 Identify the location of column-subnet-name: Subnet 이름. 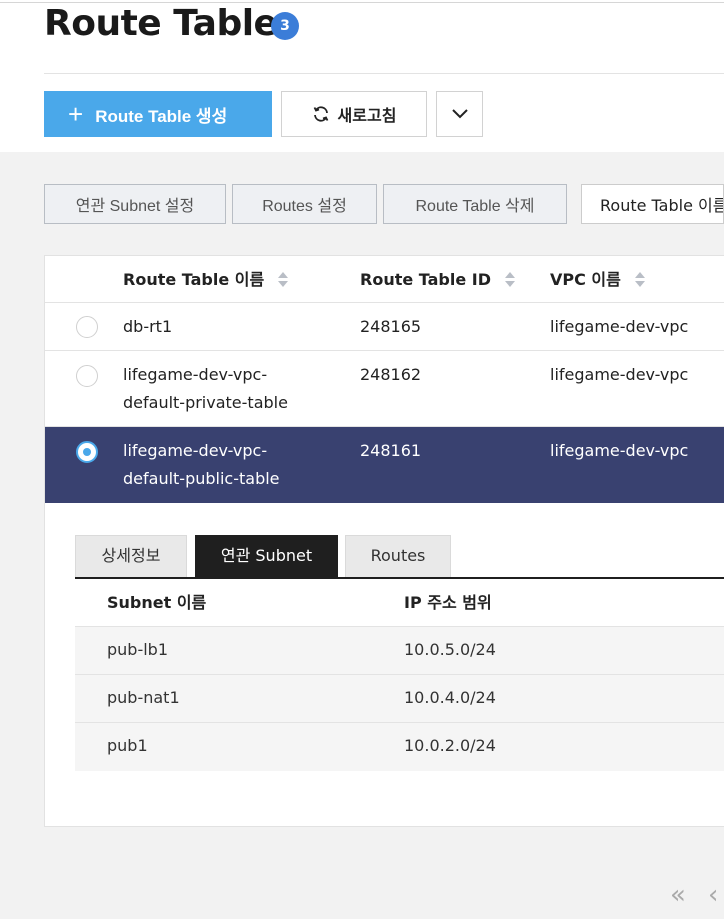
(157, 602).